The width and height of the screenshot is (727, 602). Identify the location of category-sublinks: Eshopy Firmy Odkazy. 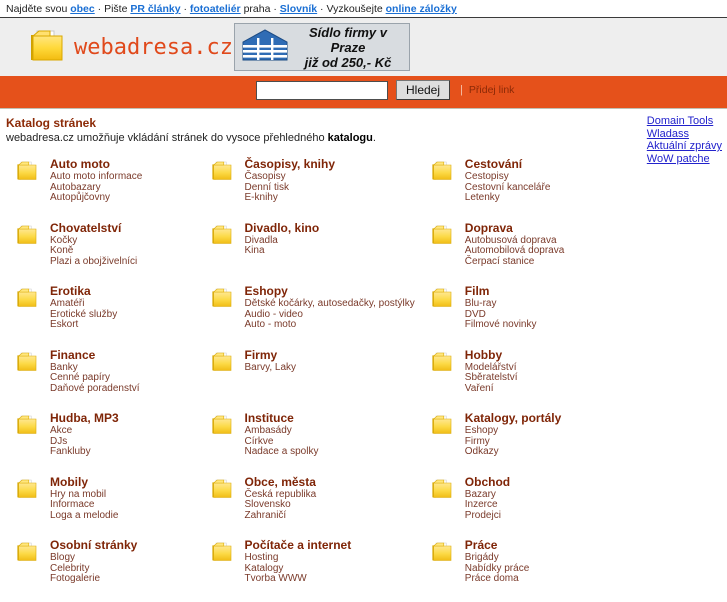
(513, 441).